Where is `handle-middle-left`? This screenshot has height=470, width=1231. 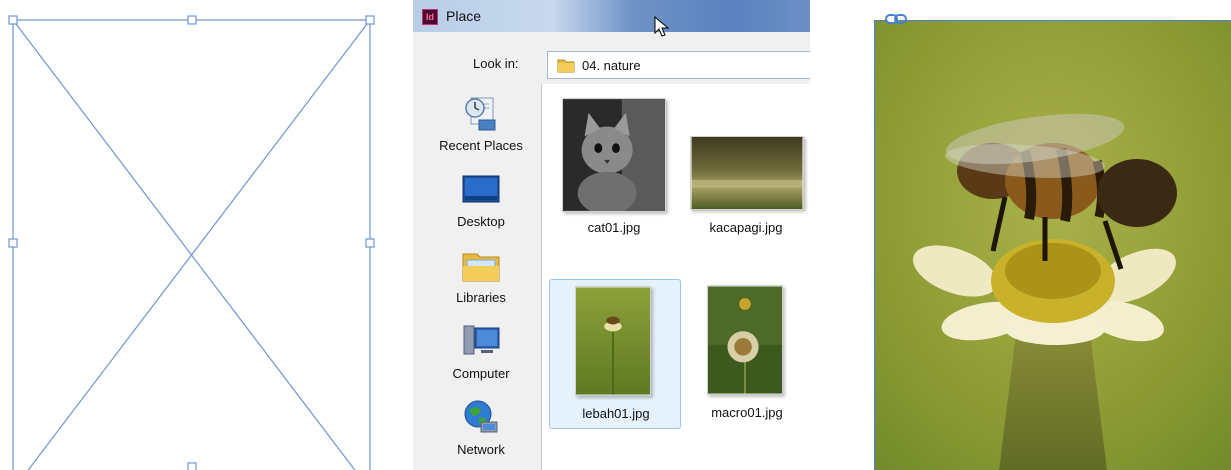 handle-middle-left is located at coordinates (13, 243).